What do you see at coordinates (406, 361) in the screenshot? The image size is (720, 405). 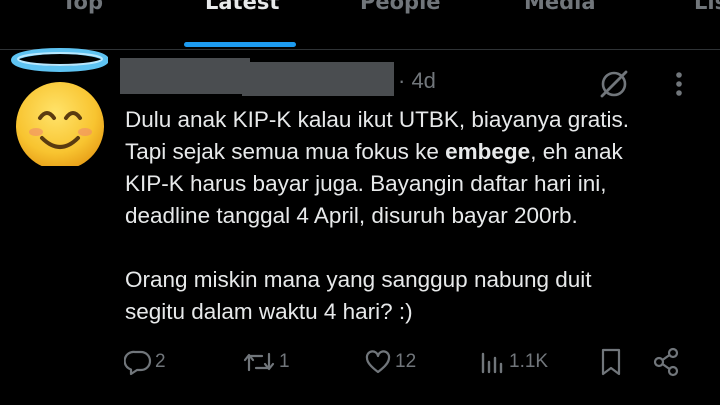 I see `like-count: 12` at bounding box center [406, 361].